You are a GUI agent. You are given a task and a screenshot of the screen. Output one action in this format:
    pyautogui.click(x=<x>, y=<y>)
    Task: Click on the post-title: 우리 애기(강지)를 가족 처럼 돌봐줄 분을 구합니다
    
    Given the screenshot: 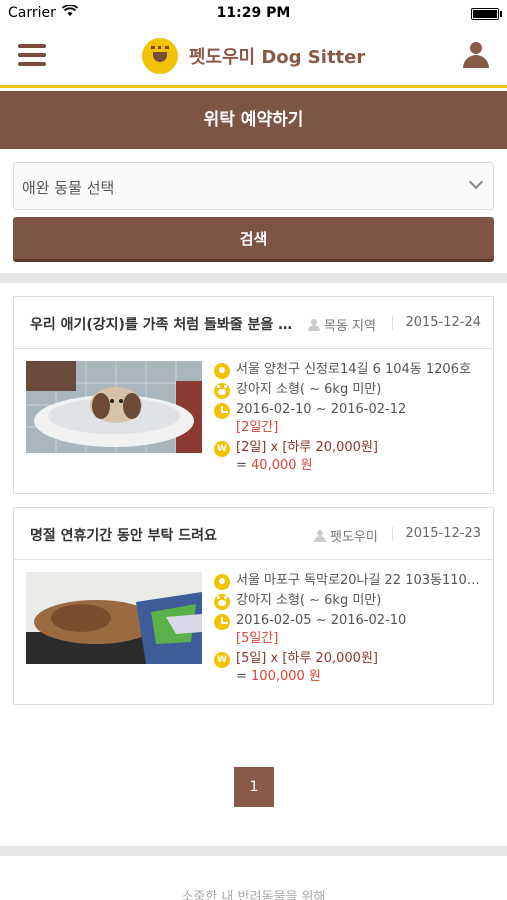 What is the action you would take?
    pyautogui.click(x=166, y=325)
    